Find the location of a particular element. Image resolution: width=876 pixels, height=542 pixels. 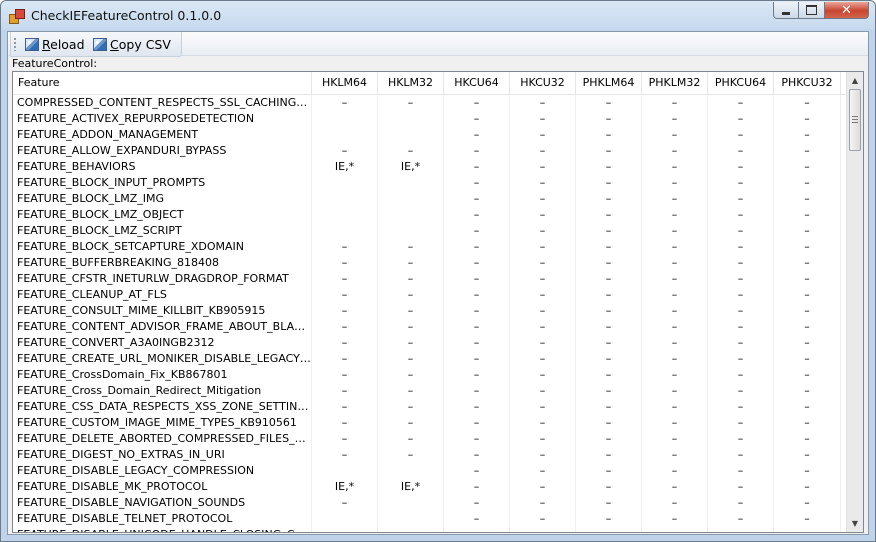

column-header-phklm32: PHKLM32 is located at coordinates (675, 83).